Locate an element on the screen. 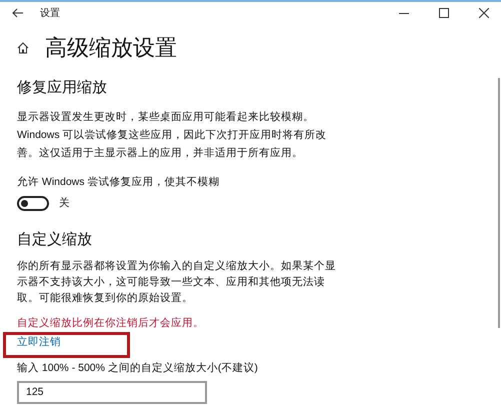 This screenshot has height=413, width=501. warning-text: 自定义缩放比例在你注销后才会应用。 is located at coordinates (111, 323).